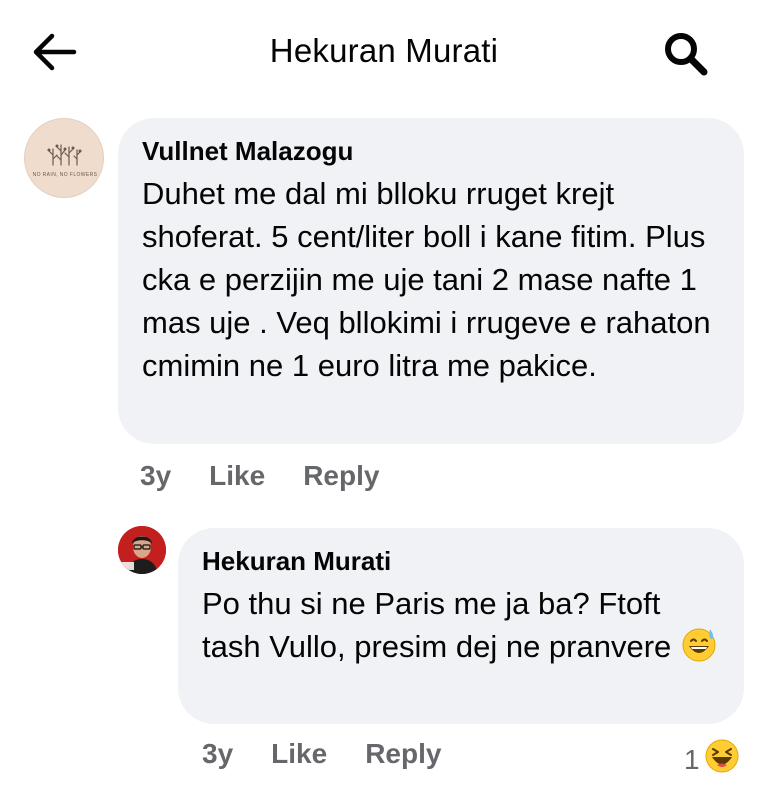 This screenshot has height=799, width=768. Describe the element at coordinates (431, 151) in the screenshot. I see `comment-author: Vullnet Malazogu` at that location.